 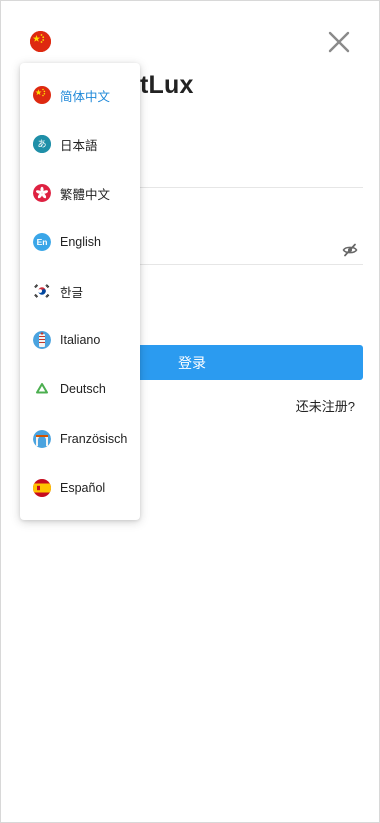 I want to click on japanese-hiragana-icon: あ, so click(x=42, y=144).